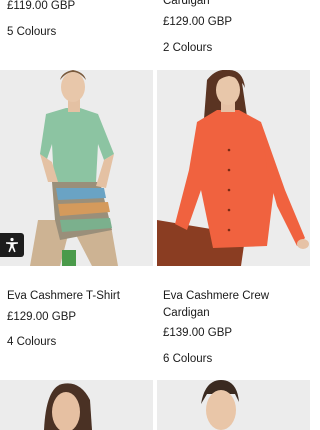  I want to click on product-name-eva-cashmere-crew-cardigan-line2: Cardigan, so click(186, 313).